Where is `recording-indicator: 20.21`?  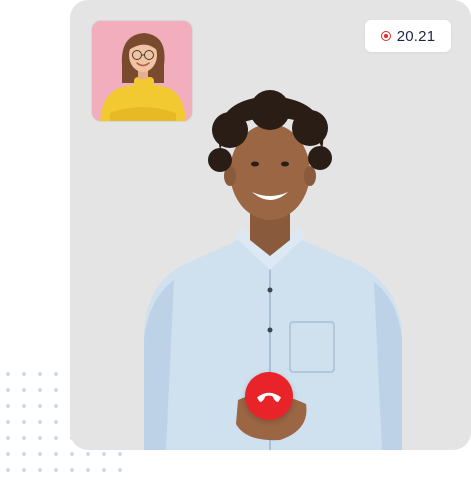
recording-indicator: 20.21 is located at coordinates (408, 36).